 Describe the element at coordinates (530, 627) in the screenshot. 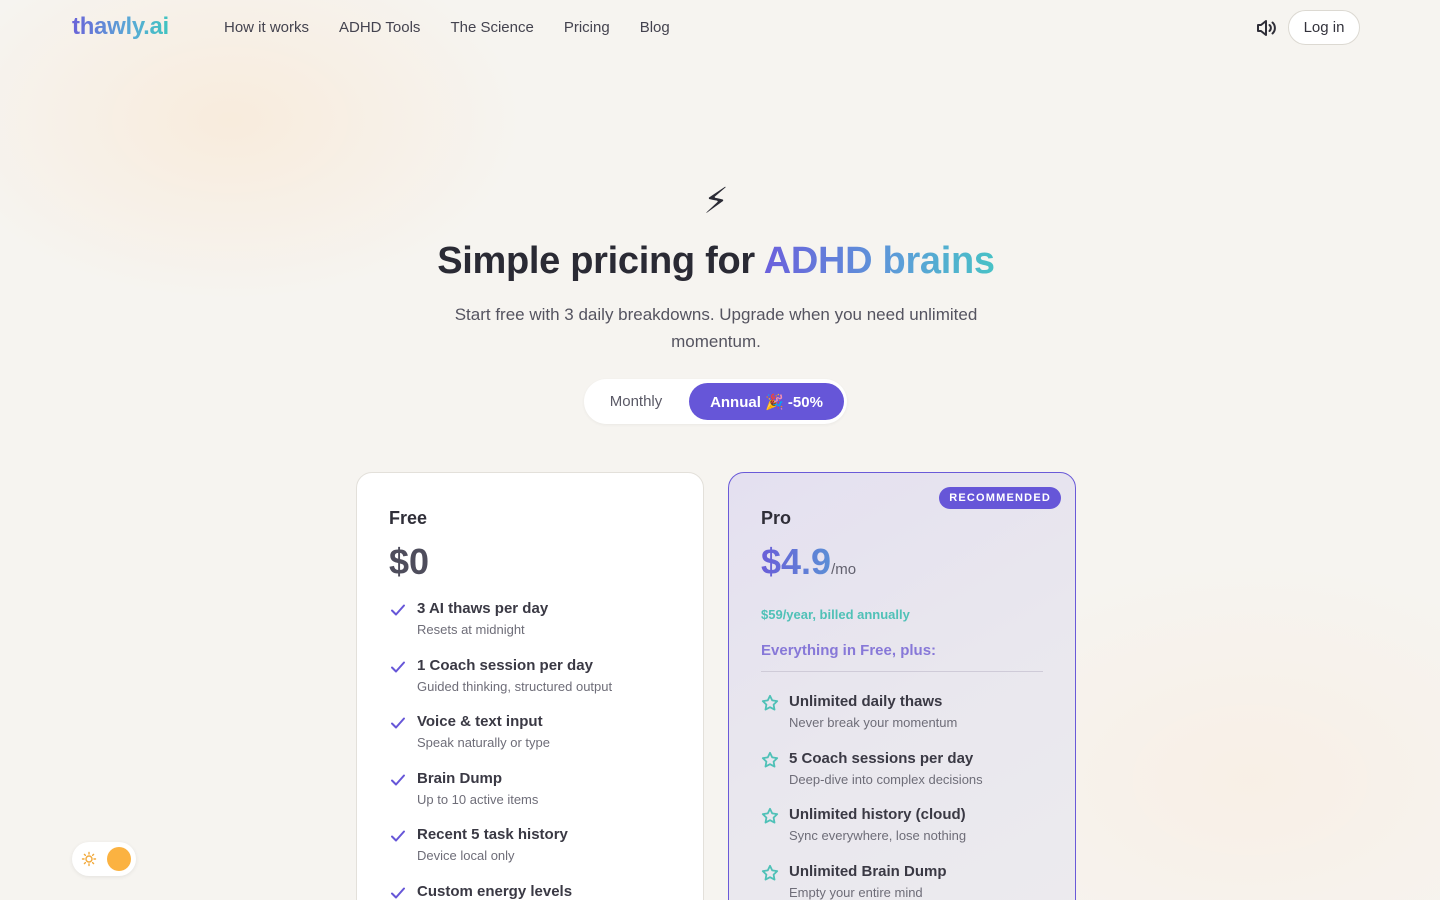

I see `feature-item: 3 AI thaws per day Resets at midnight` at that location.